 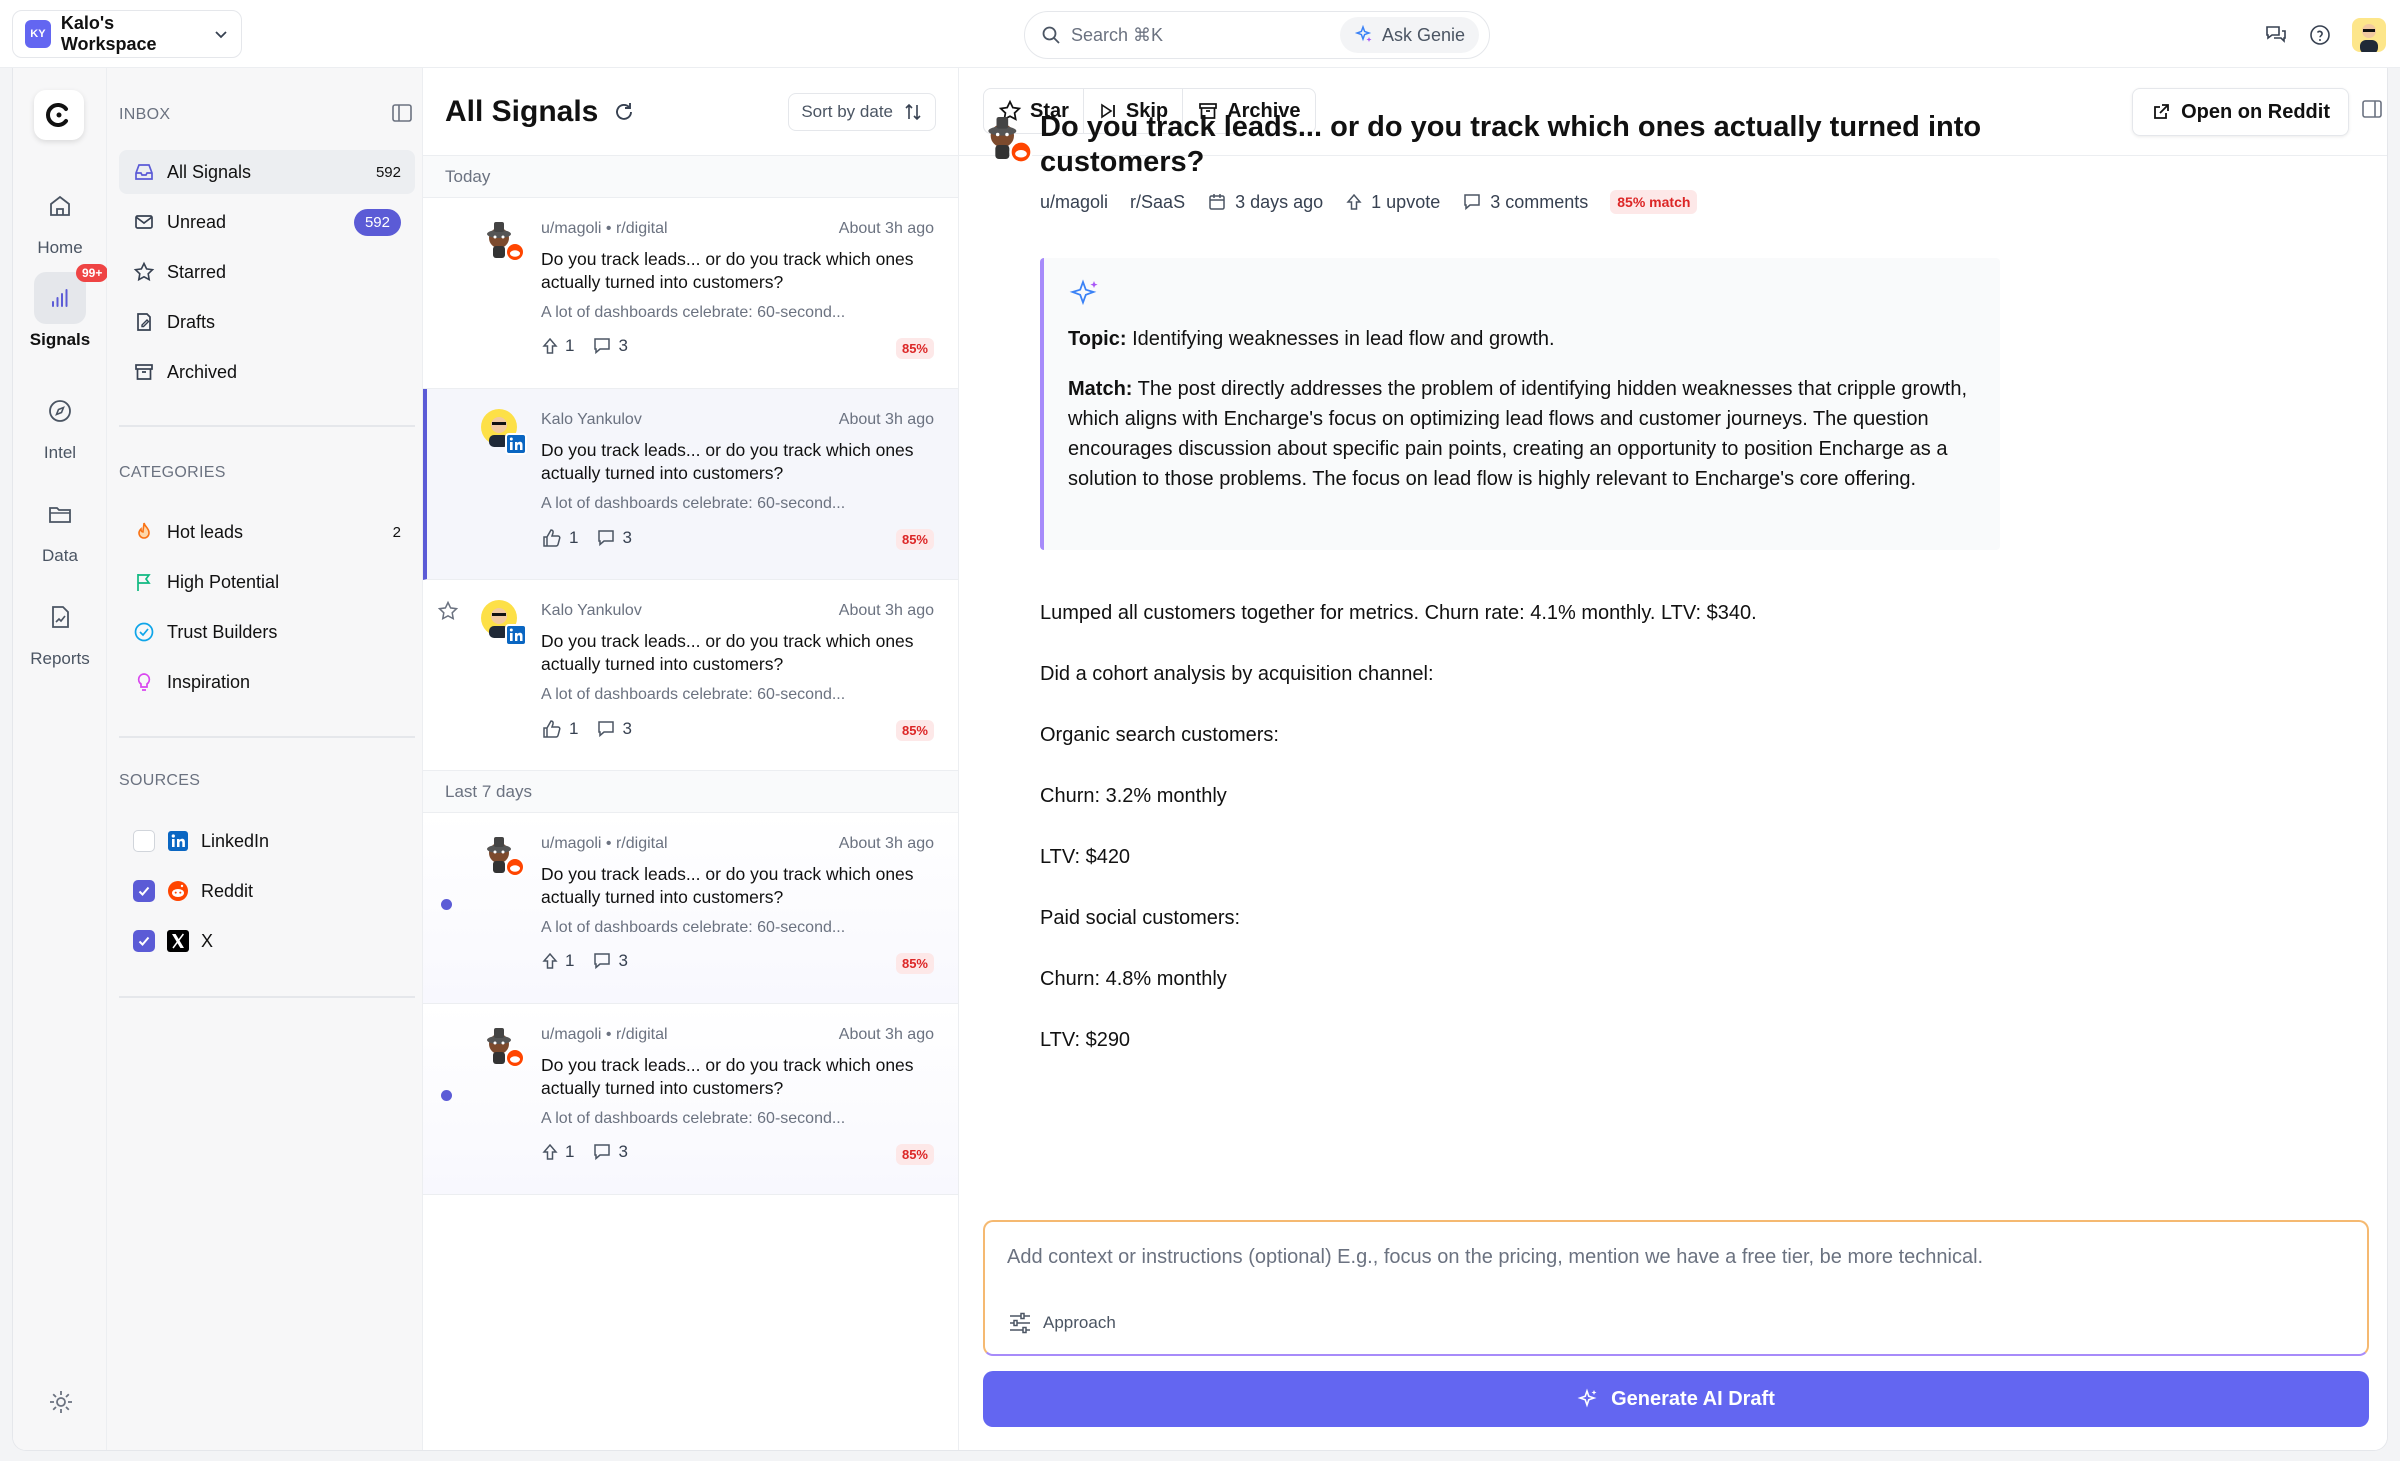 I want to click on nav-starred-label: Starred, so click(x=197, y=271).